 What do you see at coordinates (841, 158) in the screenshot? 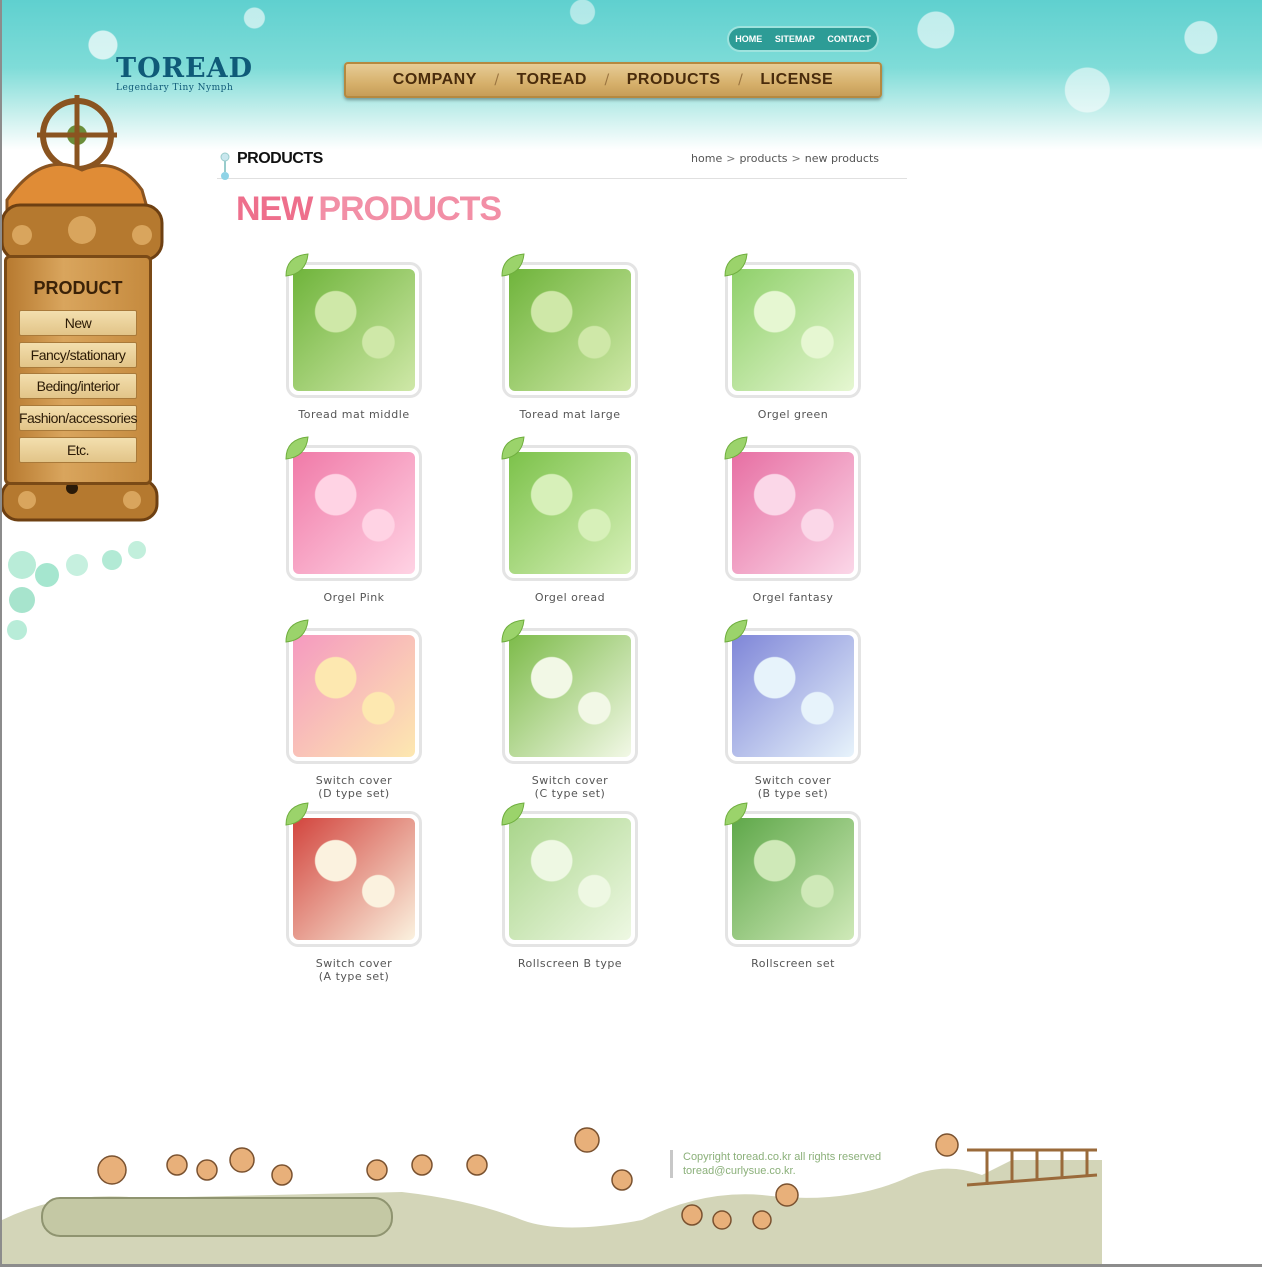
I see `breadcrumb-current: new products` at bounding box center [841, 158].